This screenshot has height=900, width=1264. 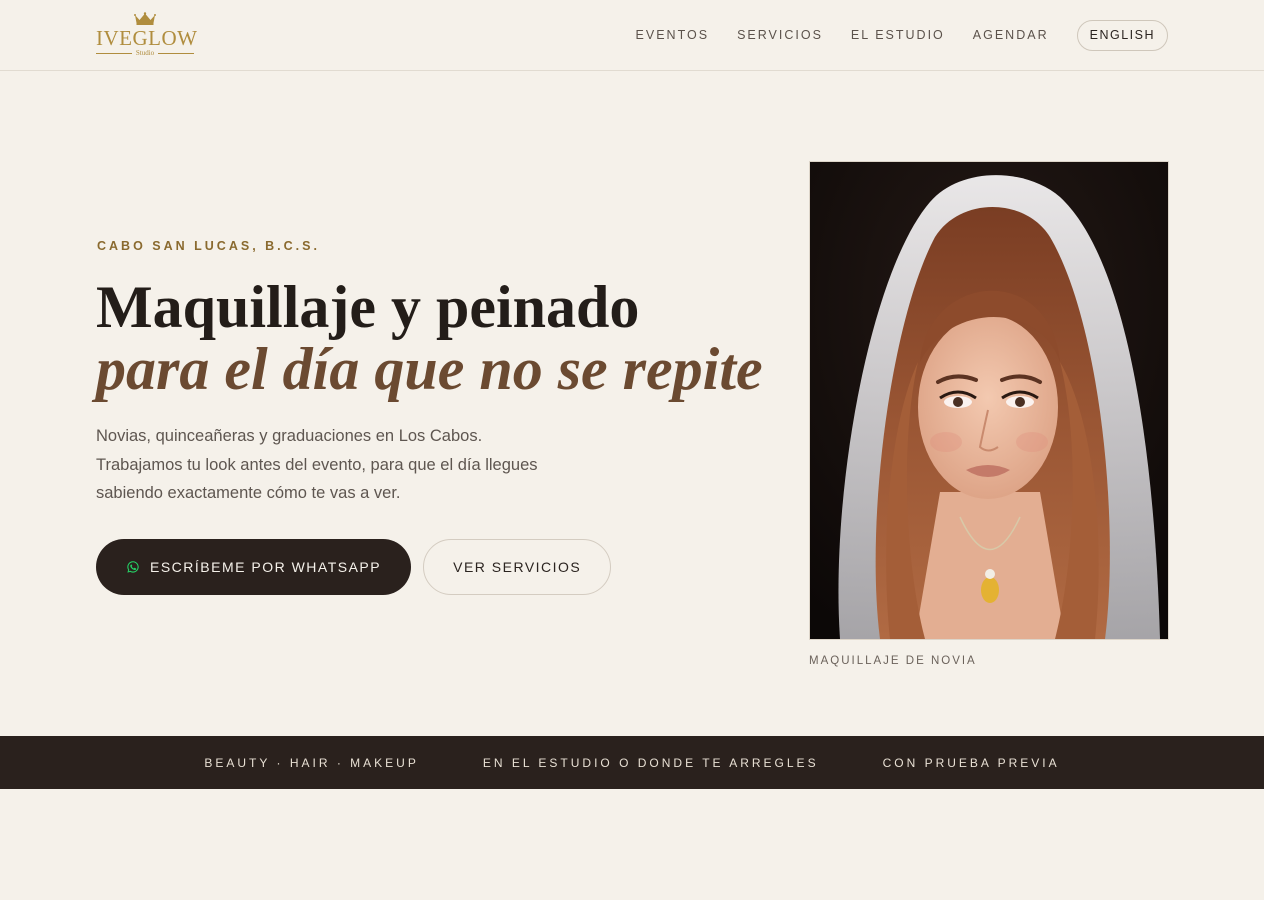 What do you see at coordinates (145, 18) in the screenshot?
I see `crown-icon` at bounding box center [145, 18].